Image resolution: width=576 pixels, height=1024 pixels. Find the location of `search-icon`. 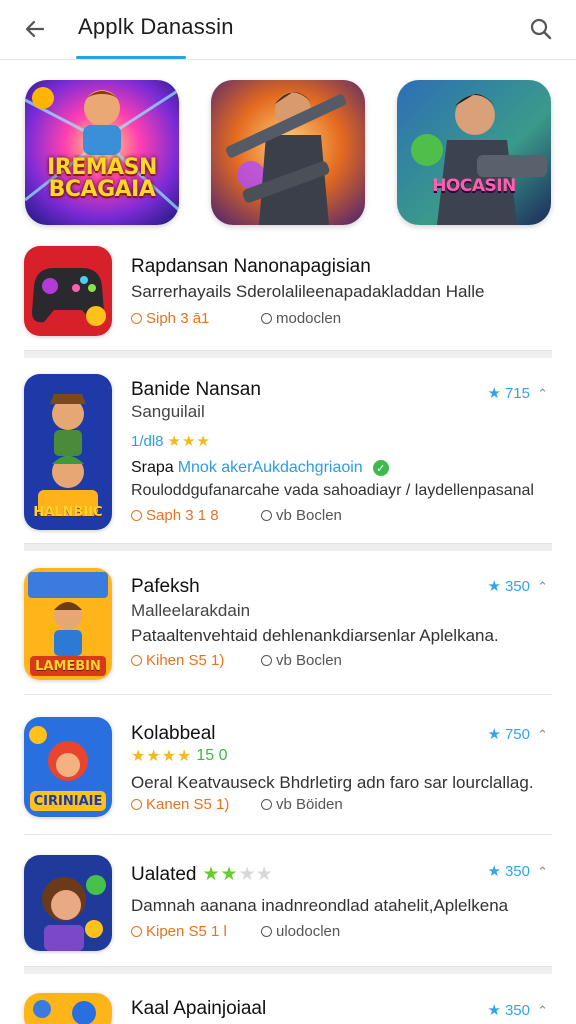

search-icon is located at coordinates (541, 29).